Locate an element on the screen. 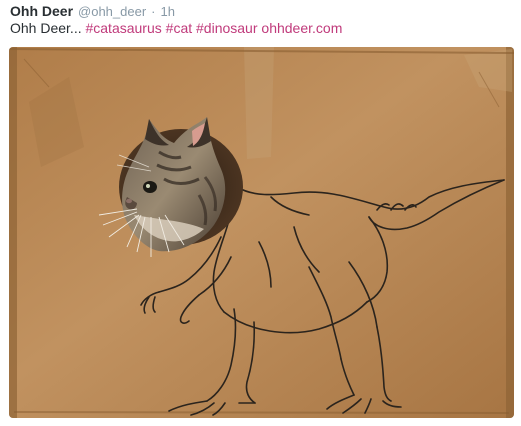 This screenshot has width=521, height=426. tweet-header: Ohh Deer @ohh_deer · 1h is located at coordinates (92, 11).